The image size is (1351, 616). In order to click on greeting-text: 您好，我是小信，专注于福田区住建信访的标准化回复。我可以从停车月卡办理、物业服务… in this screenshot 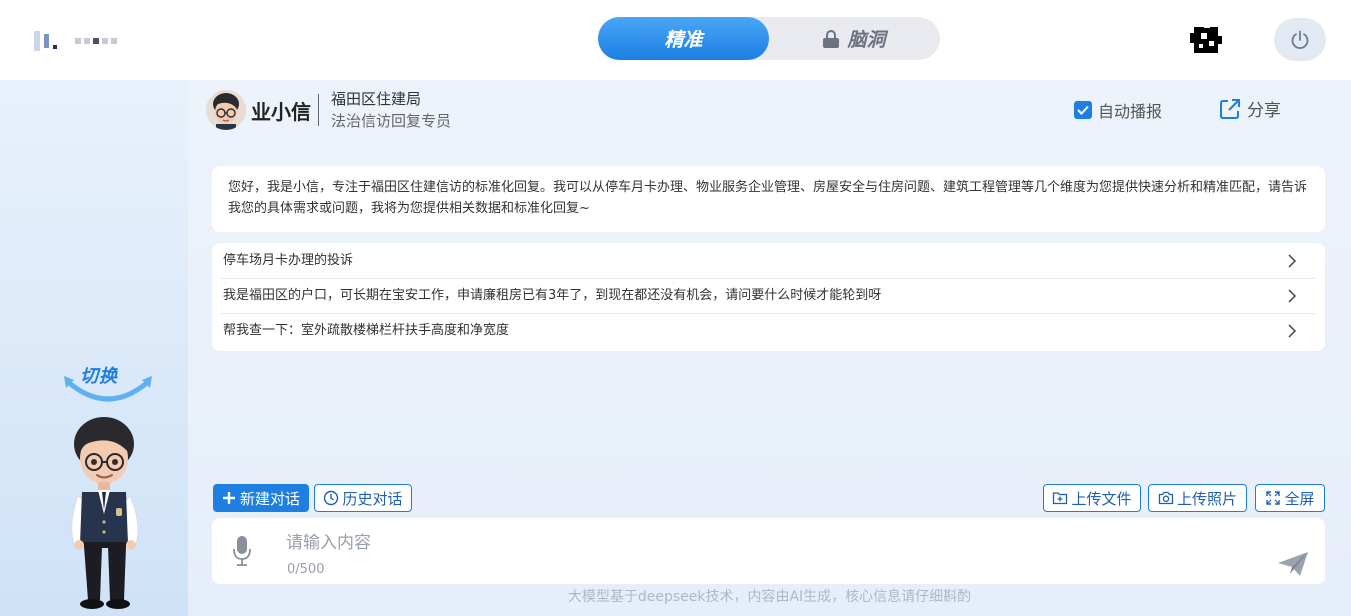, I will do `click(768, 198)`.